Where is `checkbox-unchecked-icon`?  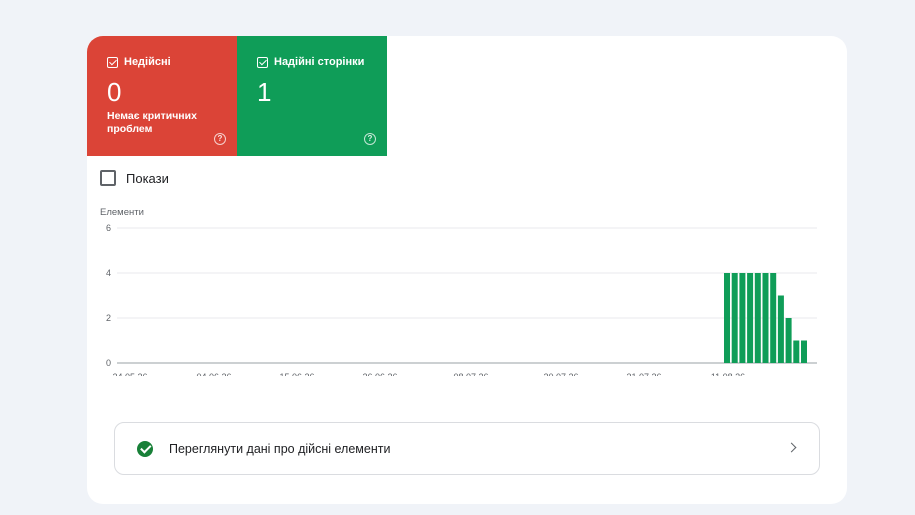
checkbox-unchecked-icon is located at coordinates (108, 178).